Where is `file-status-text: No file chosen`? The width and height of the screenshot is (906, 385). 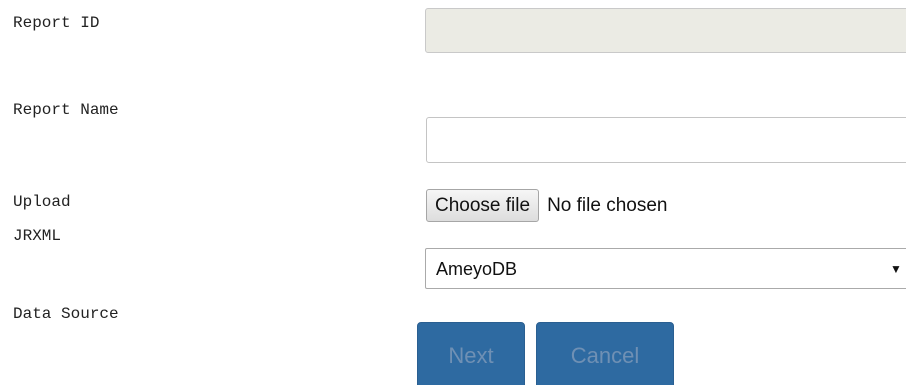 file-status-text: No file chosen is located at coordinates (607, 205).